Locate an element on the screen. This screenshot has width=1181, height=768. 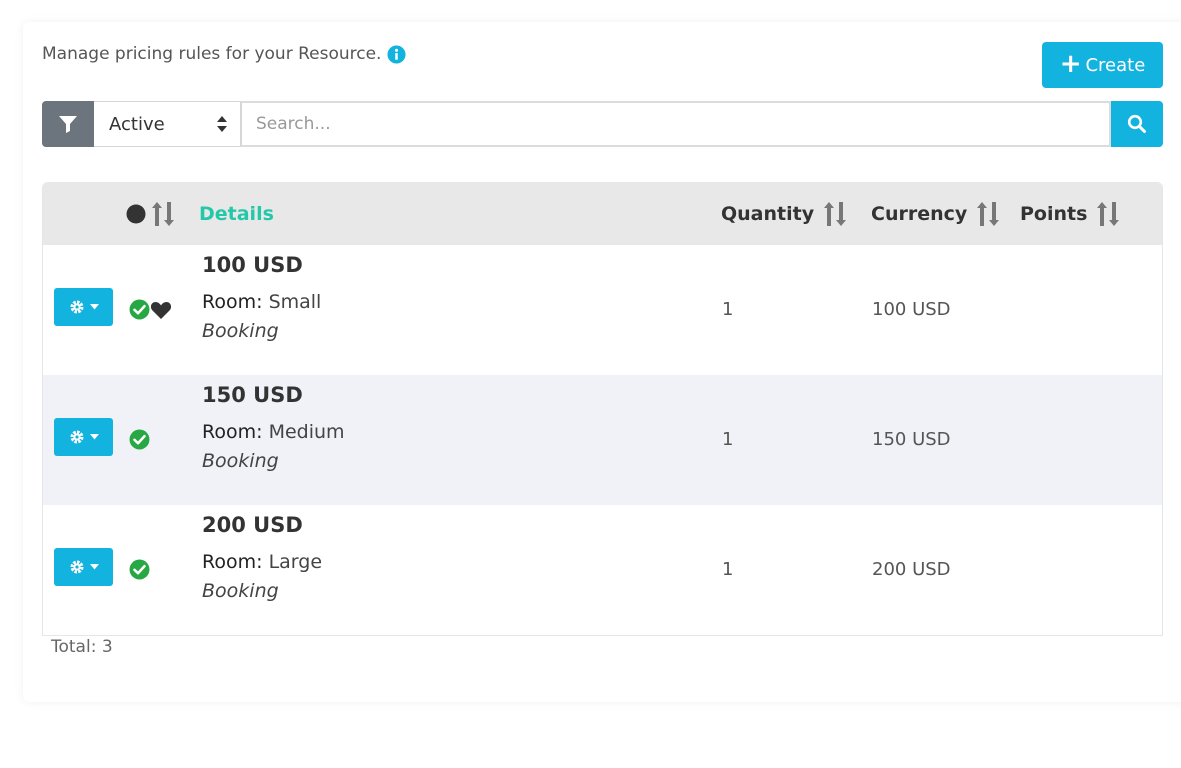
rule-title: 100 USD is located at coordinates (252, 265).